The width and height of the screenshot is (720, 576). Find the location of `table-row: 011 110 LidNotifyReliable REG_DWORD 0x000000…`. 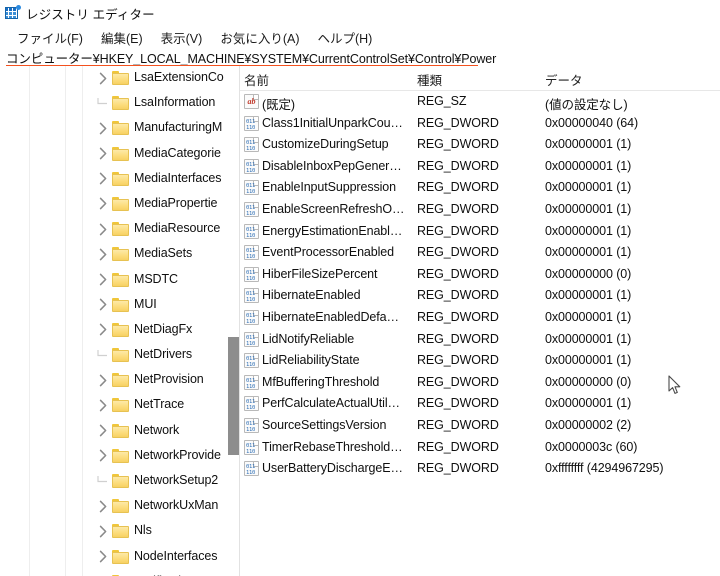

table-row: 011 110 LidNotifyReliable REG_DWORD 0x000000… is located at coordinates (480, 340).